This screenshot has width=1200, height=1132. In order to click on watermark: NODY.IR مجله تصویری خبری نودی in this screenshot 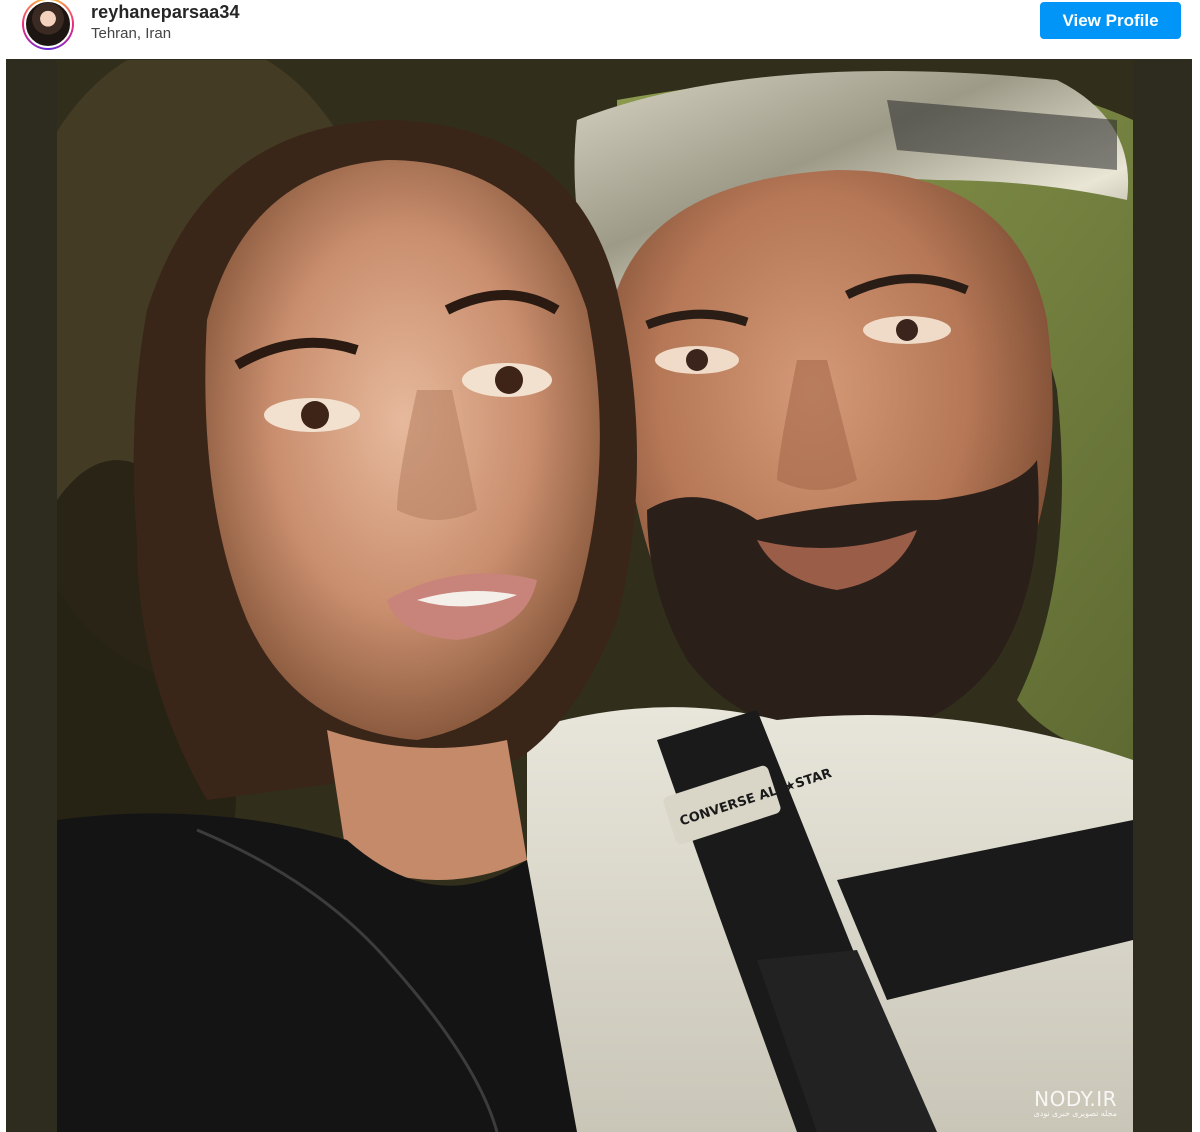, I will do `click(1075, 1102)`.